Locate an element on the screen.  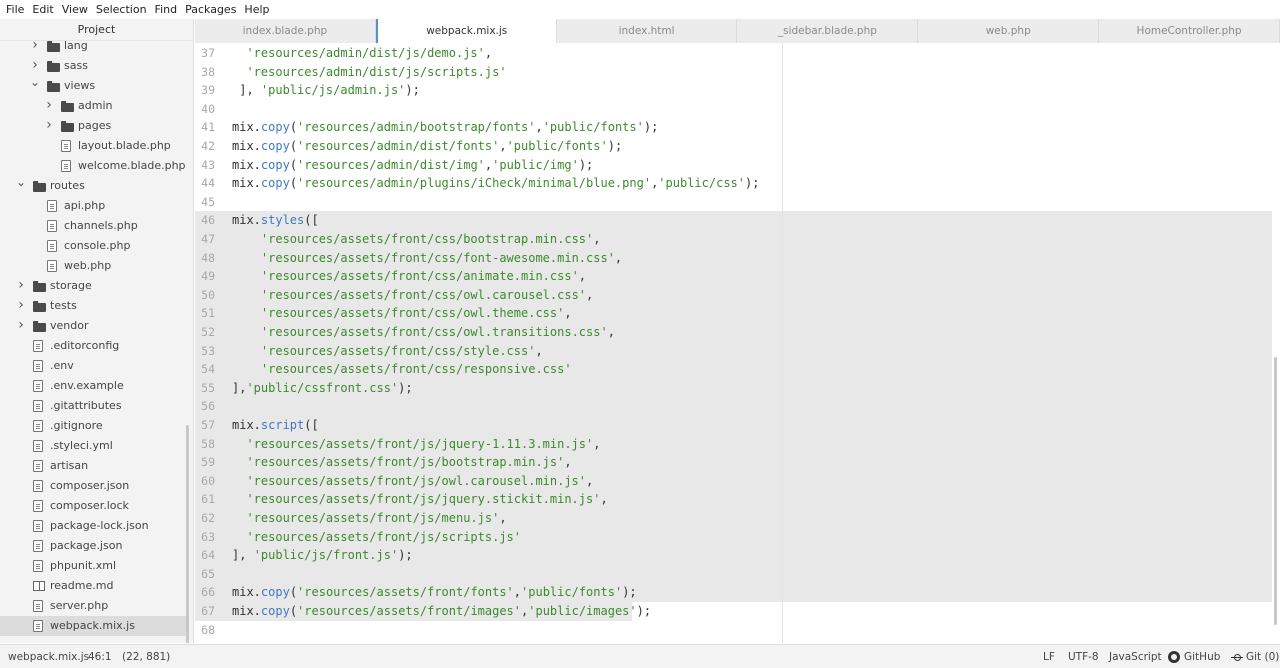
tree-file: channels.php is located at coordinates (93, 226).